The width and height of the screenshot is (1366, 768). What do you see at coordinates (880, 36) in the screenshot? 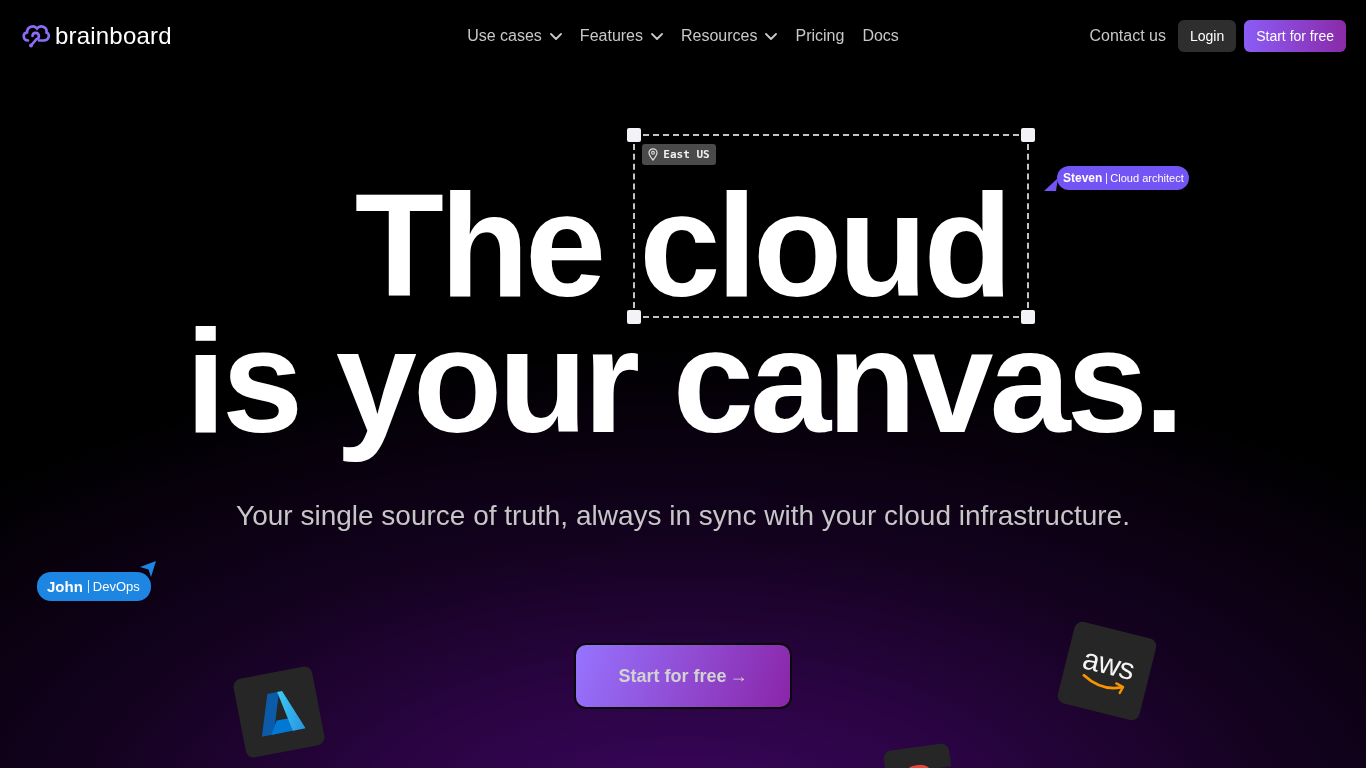
I see `nav-link: Docs` at bounding box center [880, 36].